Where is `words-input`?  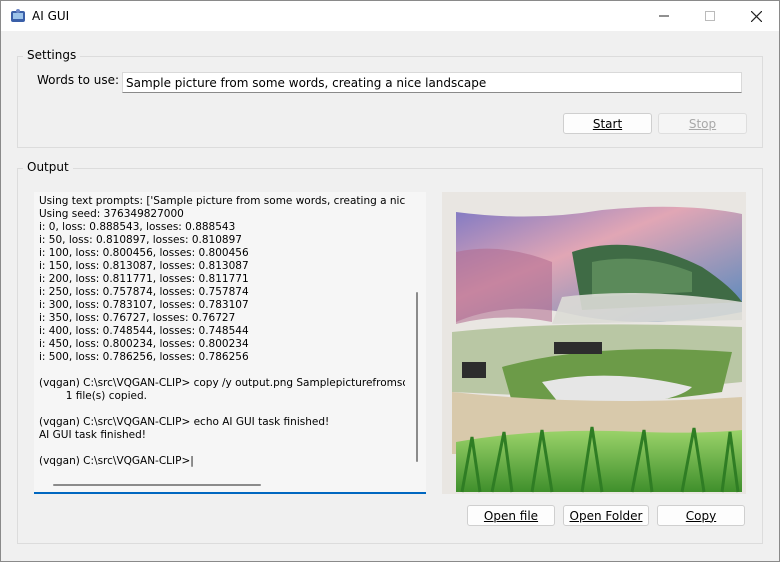 words-input is located at coordinates (432, 82).